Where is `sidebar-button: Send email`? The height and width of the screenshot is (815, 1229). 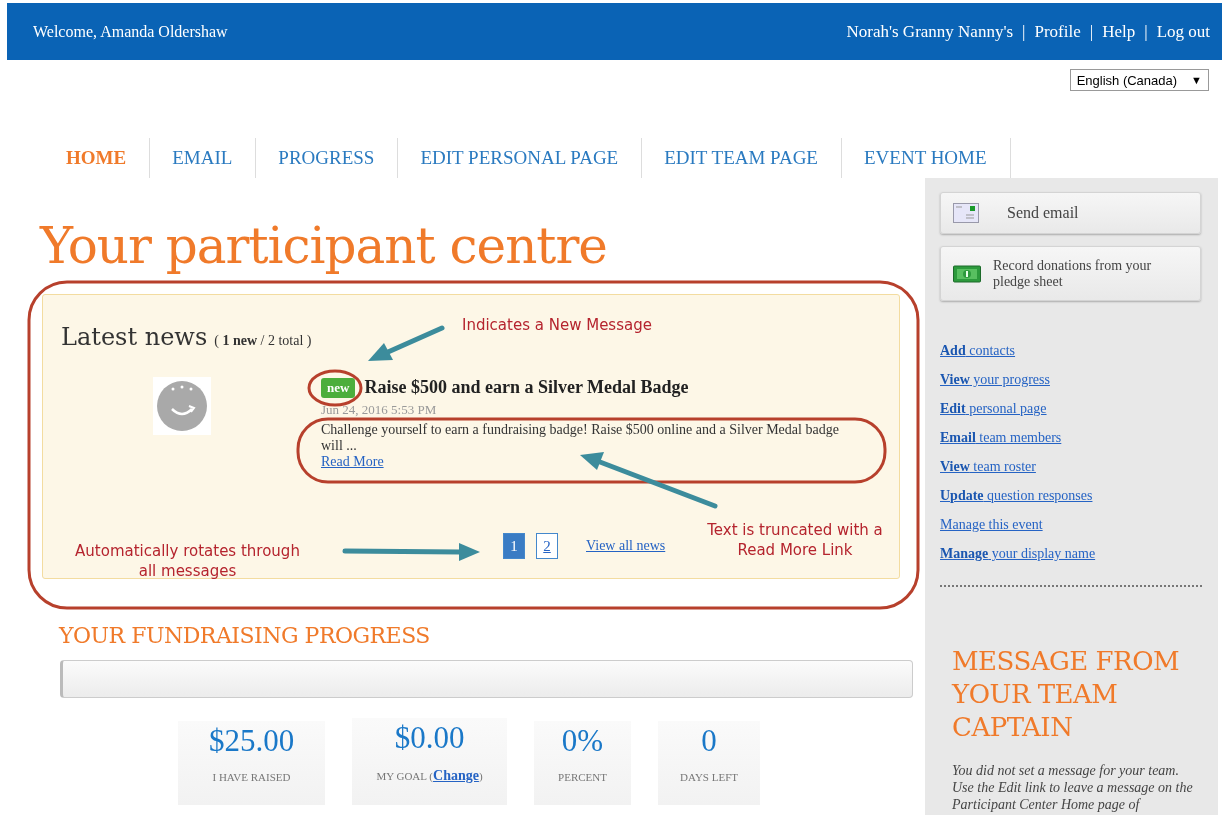 sidebar-button: Send email is located at coordinates (1070, 213).